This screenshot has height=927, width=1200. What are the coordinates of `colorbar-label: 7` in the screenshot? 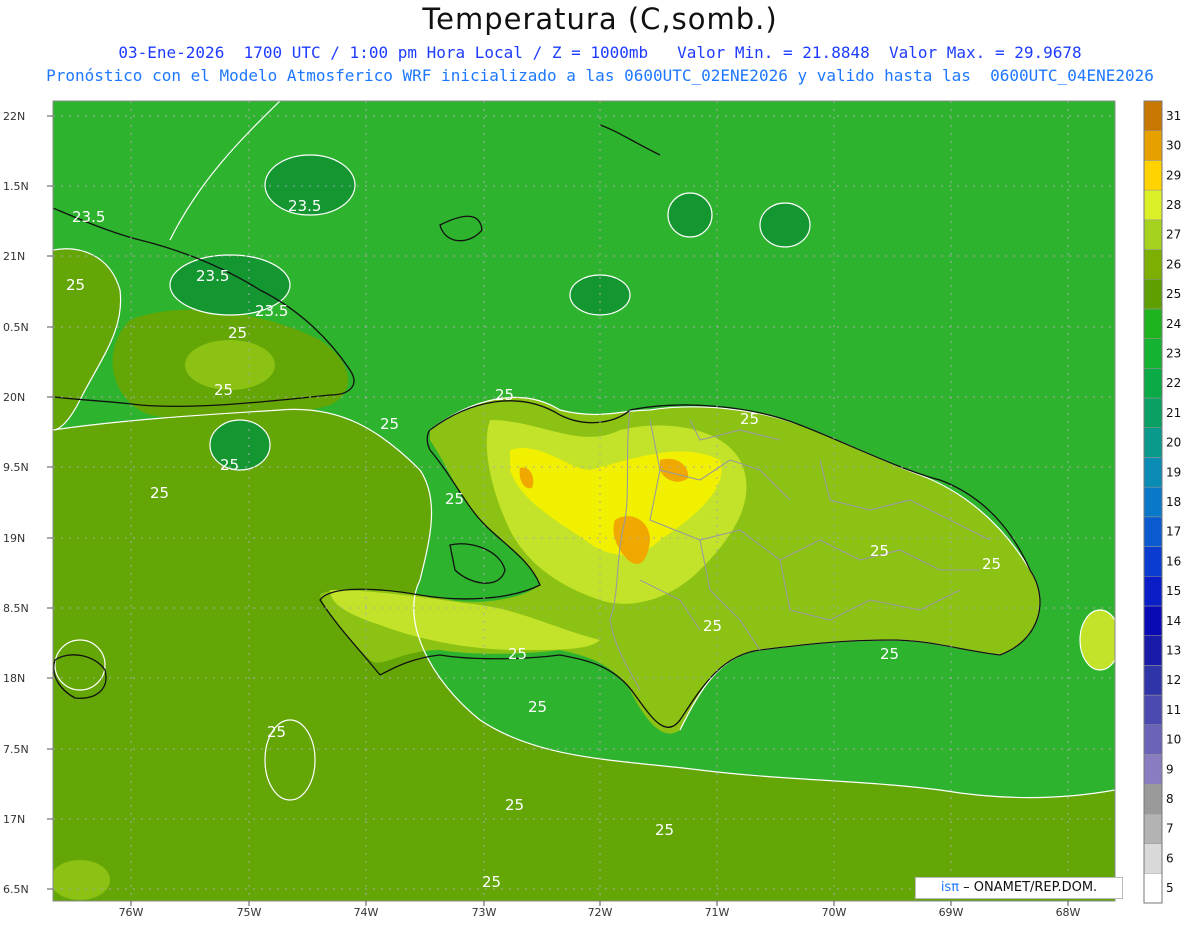 It's located at (1170, 829).